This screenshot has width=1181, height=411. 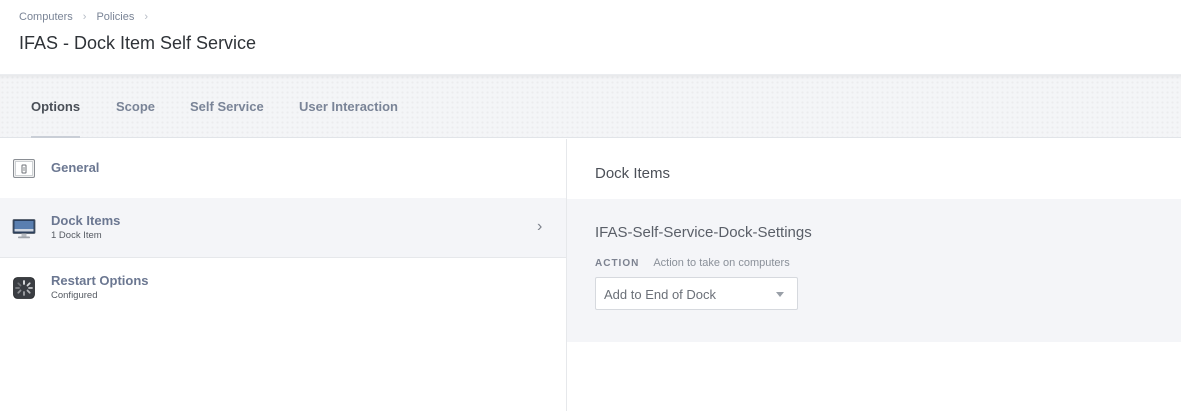 I want to click on caret-down-icon, so click(x=780, y=294).